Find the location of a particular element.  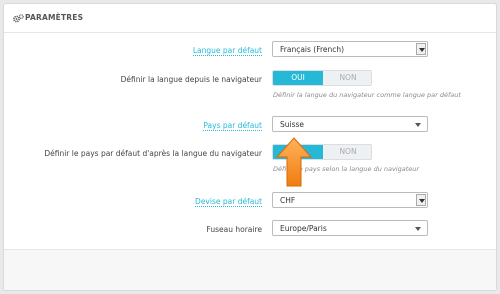

timezone-select: Europe/Paris is located at coordinates (350, 228).